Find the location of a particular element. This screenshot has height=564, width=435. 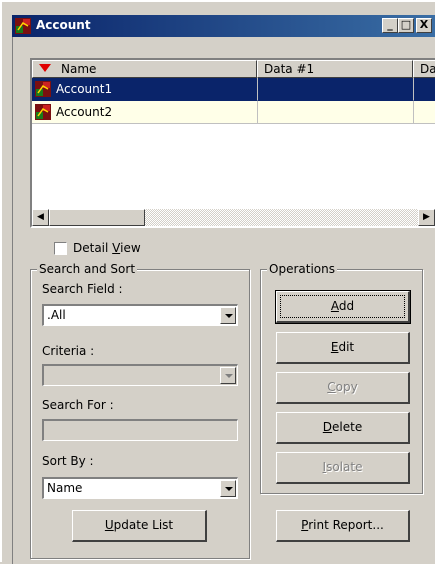

search-for-field is located at coordinates (140, 430).